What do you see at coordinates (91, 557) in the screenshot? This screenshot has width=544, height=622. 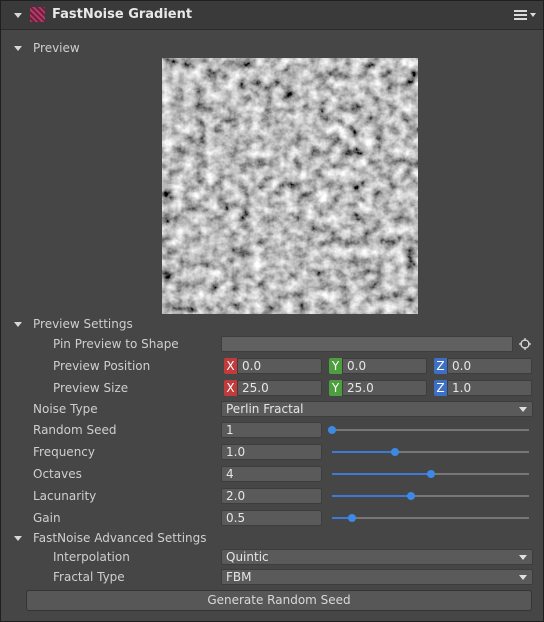 I see `interpolation-label: Interpolation` at bounding box center [91, 557].